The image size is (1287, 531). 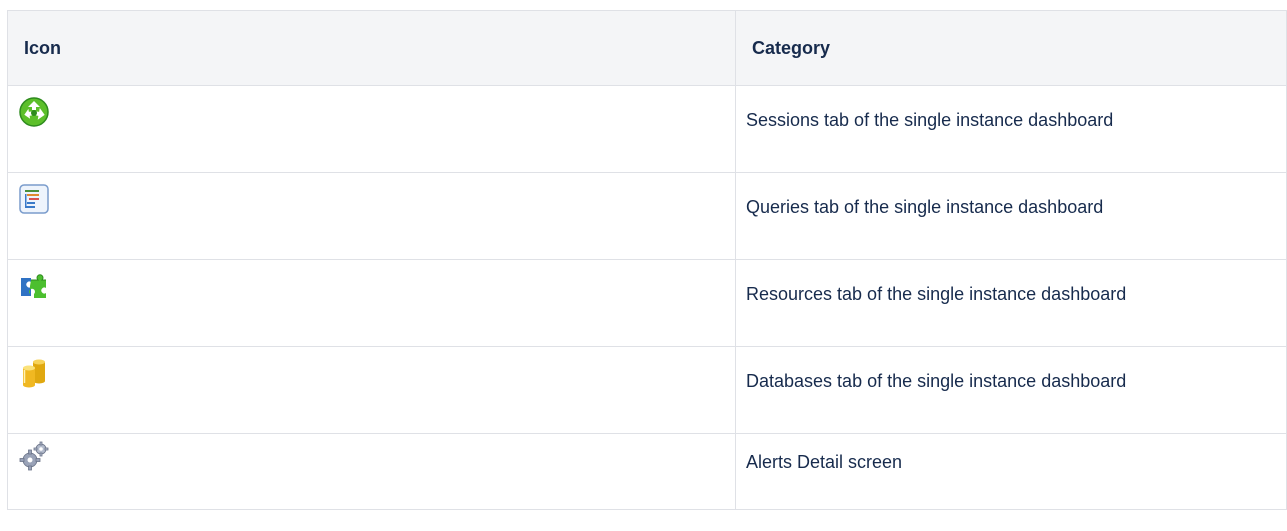 I want to click on databases-cylinder-icon, so click(x=34, y=373).